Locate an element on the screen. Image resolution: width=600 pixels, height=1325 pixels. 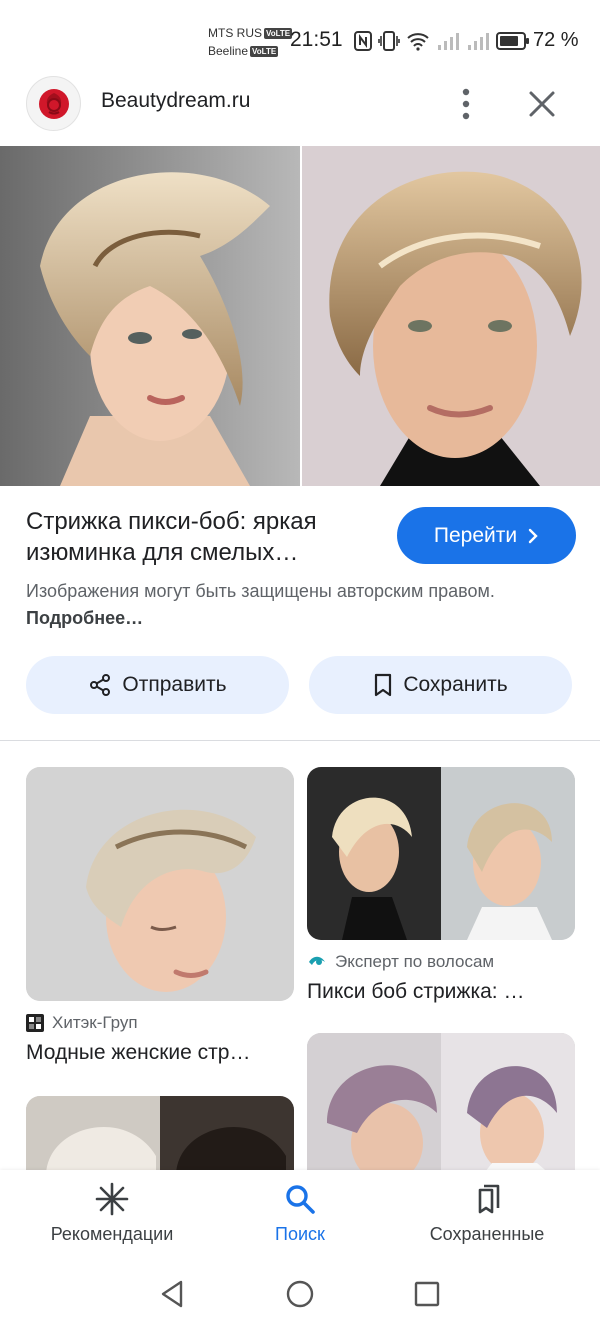
related-source-1: Хитэк-Груп is located at coordinates (82, 1023).